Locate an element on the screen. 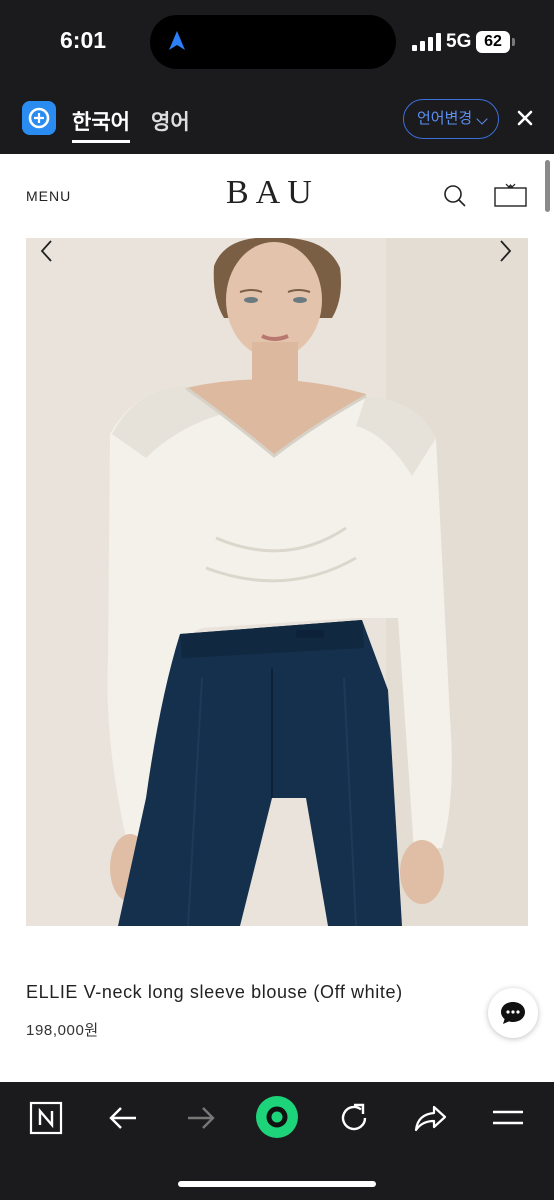 Image resolution: width=554 pixels, height=1200 pixels. back-icon is located at coordinates (124, 1118).